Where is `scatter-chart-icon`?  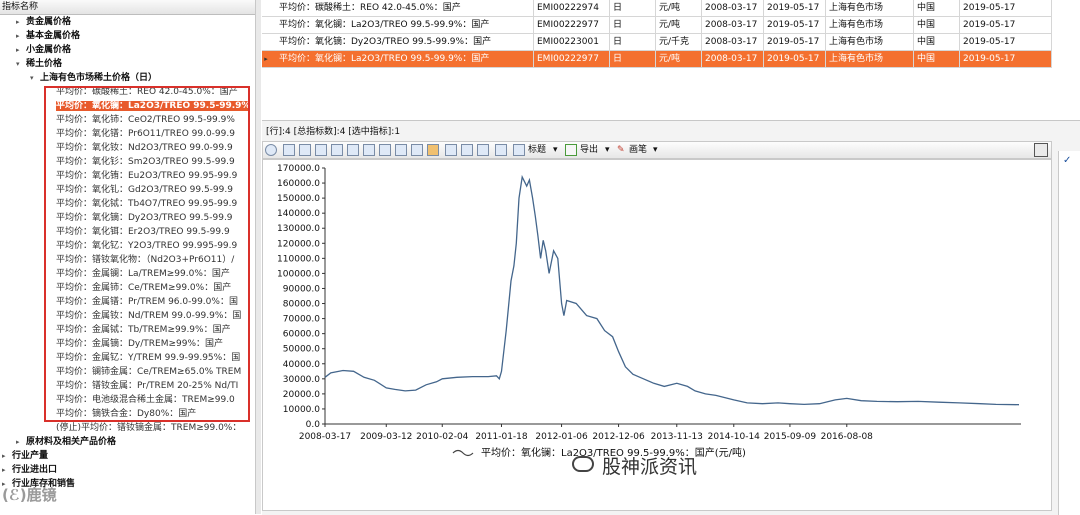
scatter-chart-icon is located at coordinates (353, 150).